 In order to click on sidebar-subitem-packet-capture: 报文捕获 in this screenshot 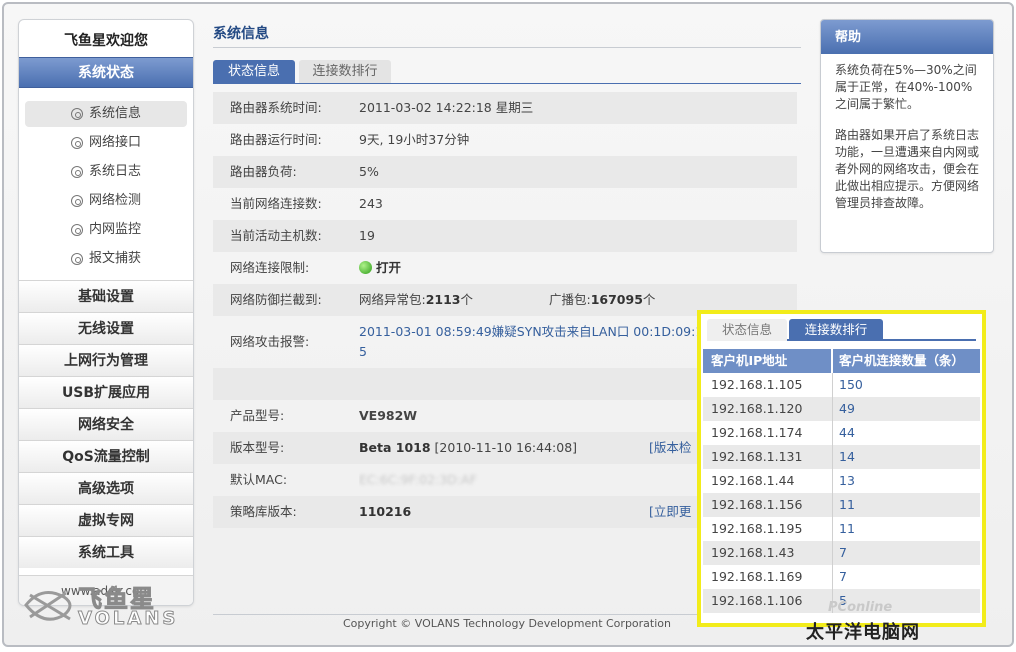, I will do `click(106, 259)`.